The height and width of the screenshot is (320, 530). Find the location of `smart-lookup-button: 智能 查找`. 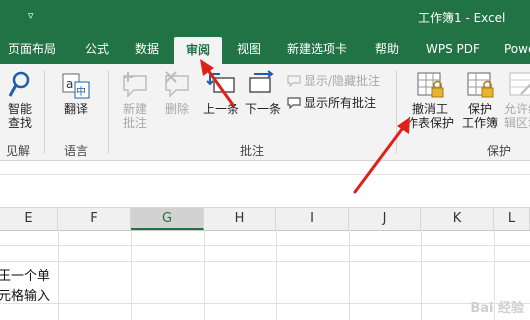

smart-lookup-button: 智能 查找 is located at coordinates (20, 100).